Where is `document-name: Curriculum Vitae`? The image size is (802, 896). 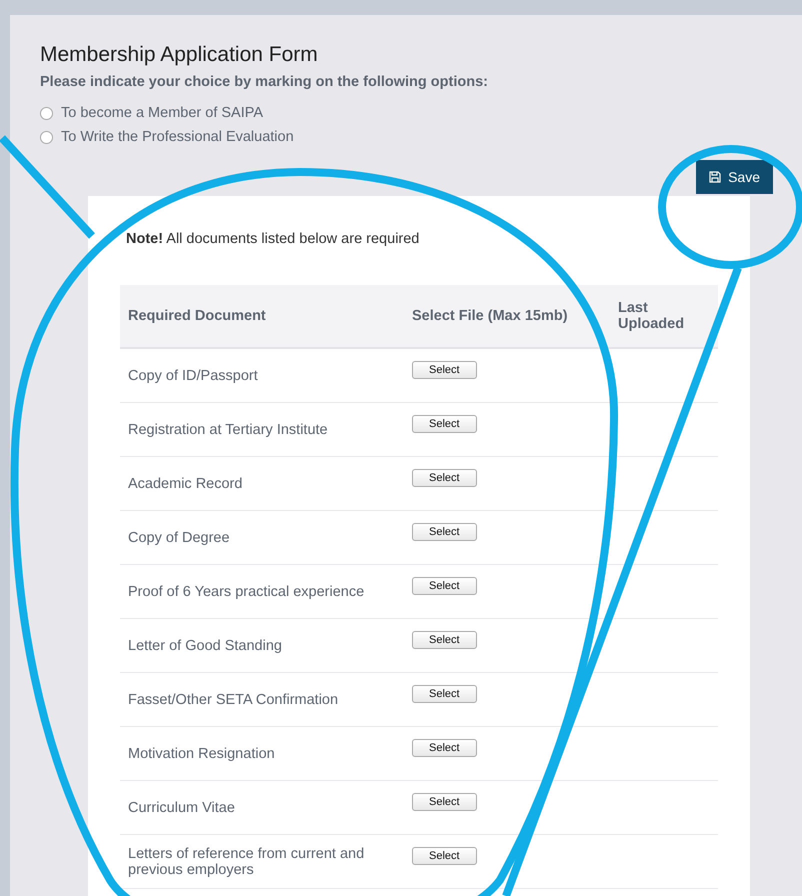 document-name: Curriculum Vitae is located at coordinates (262, 807).